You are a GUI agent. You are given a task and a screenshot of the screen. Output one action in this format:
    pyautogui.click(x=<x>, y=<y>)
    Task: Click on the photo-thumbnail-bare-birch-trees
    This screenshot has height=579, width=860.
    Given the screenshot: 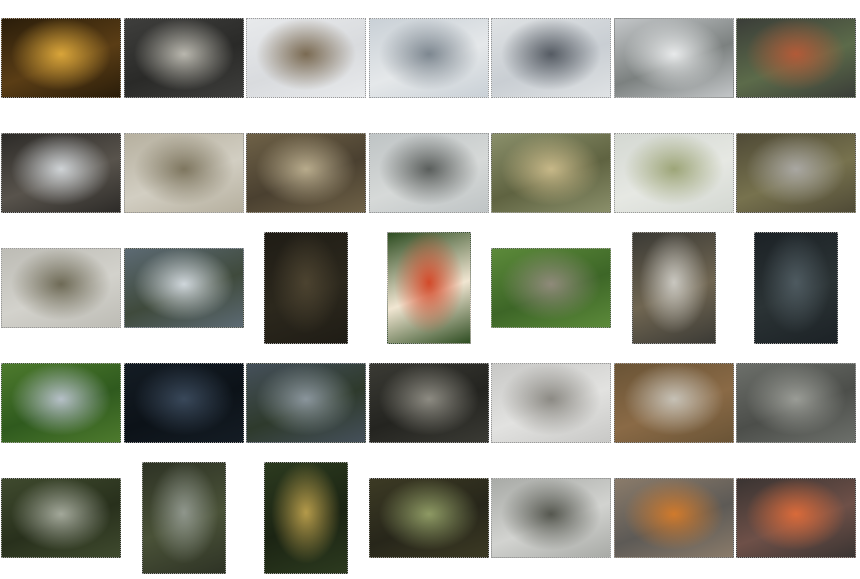 What is the action you would take?
    pyautogui.click(x=306, y=172)
    